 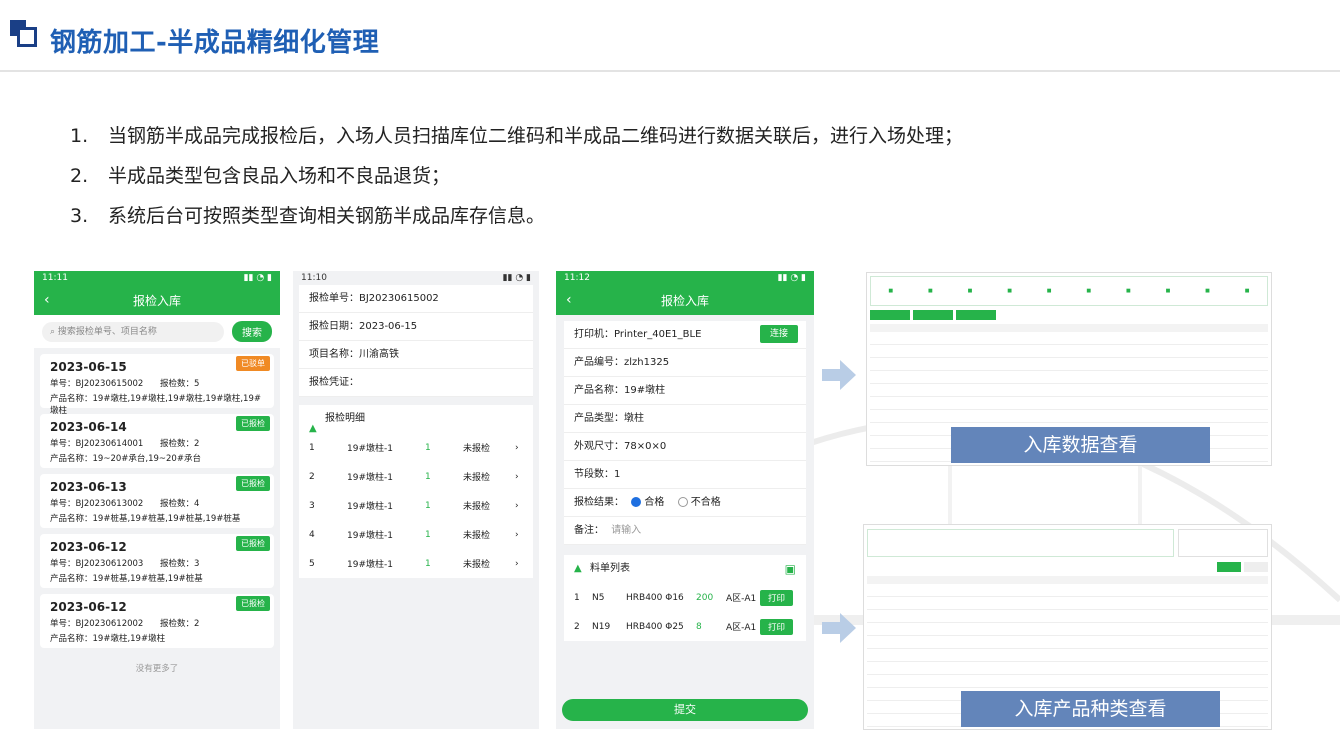 I want to click on table-row: 5 19#墩柱-1 1 未报检 ›, so click(x=416, y=563).